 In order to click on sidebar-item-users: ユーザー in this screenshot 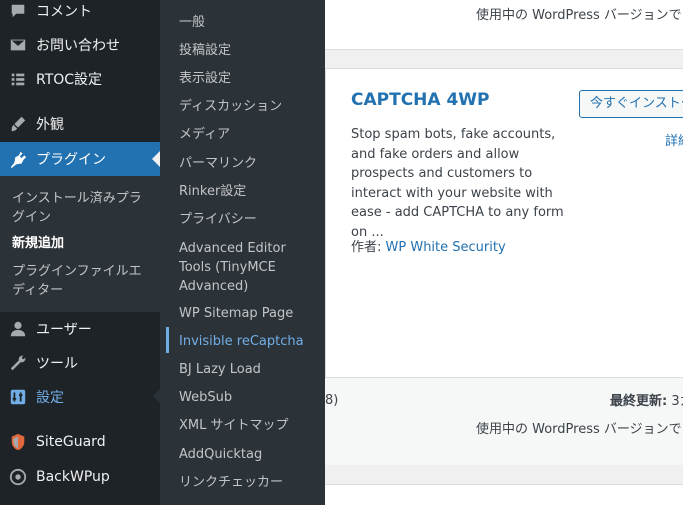, I will do `click(80, 329)`.